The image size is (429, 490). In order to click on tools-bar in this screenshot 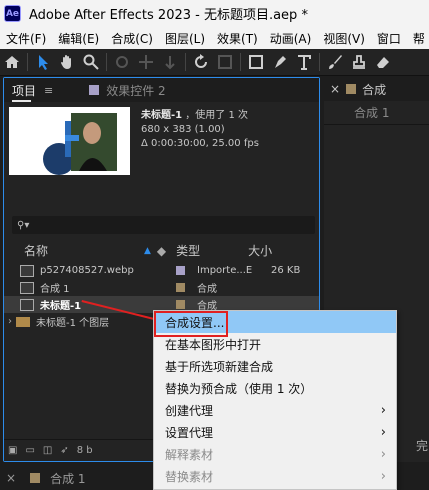, I will do `click(214, 62)`.